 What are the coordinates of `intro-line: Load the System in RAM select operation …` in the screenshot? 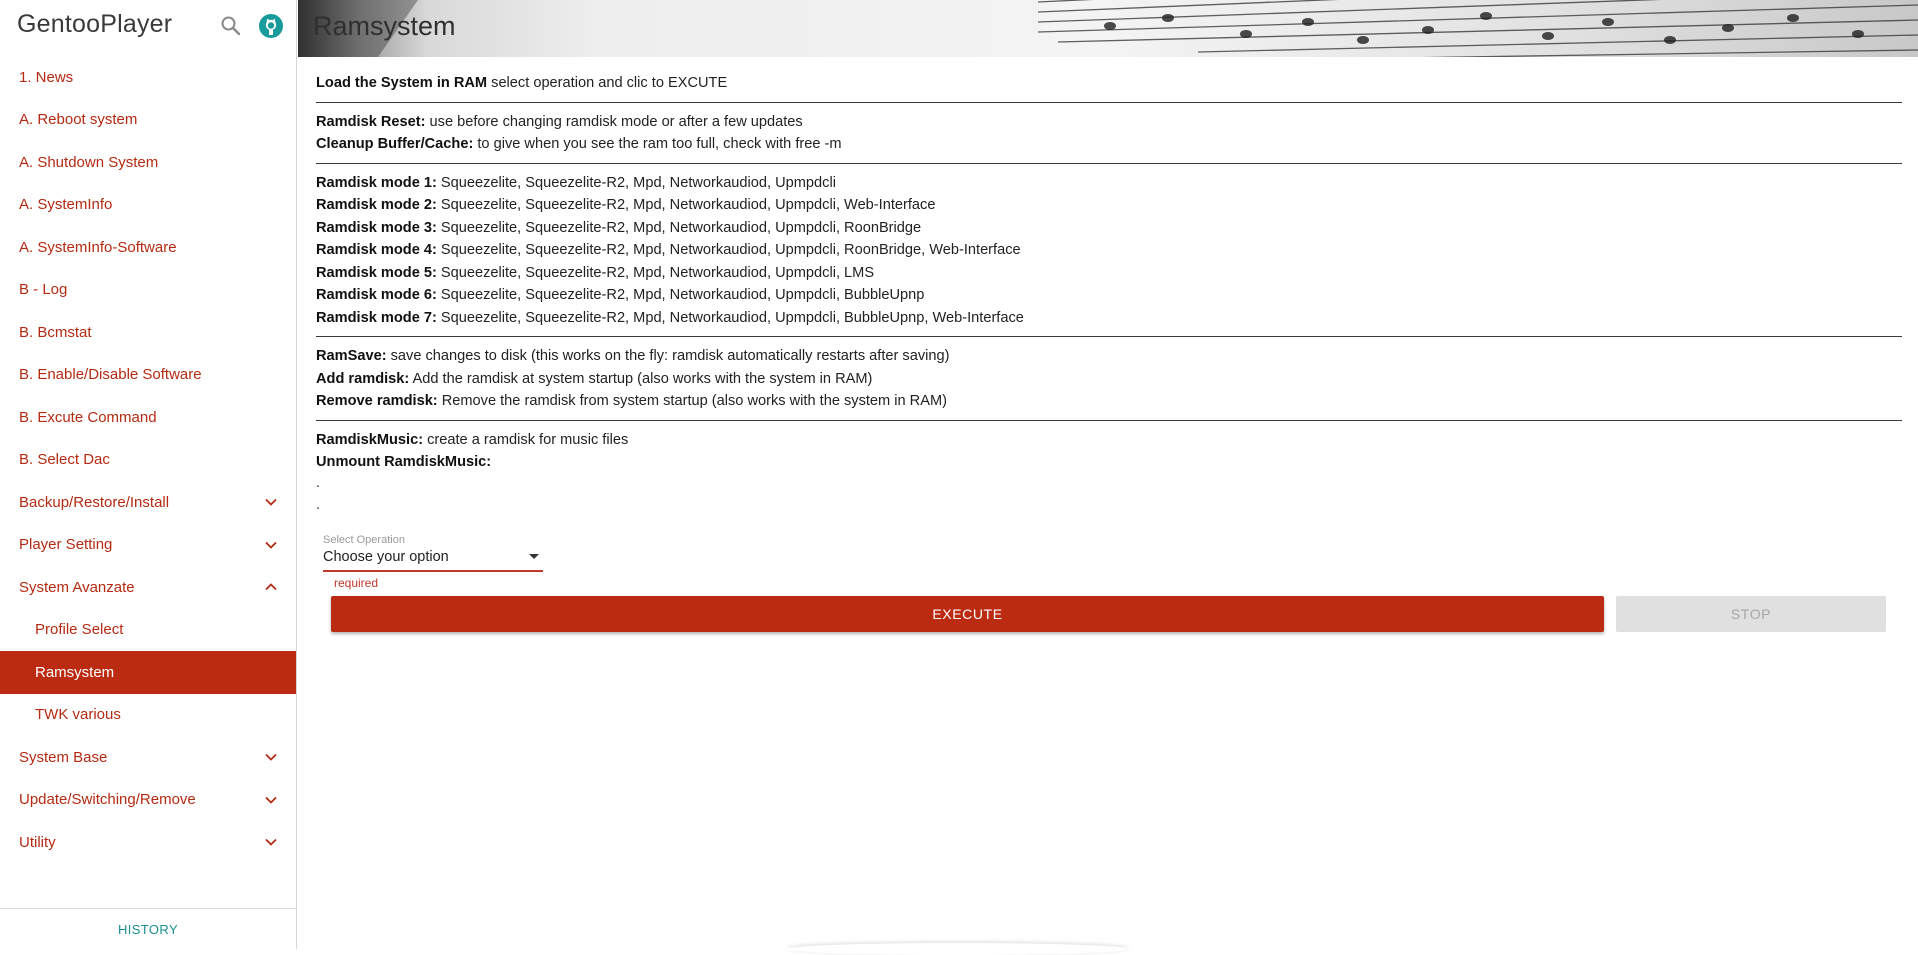 It's located at (1109, 83).